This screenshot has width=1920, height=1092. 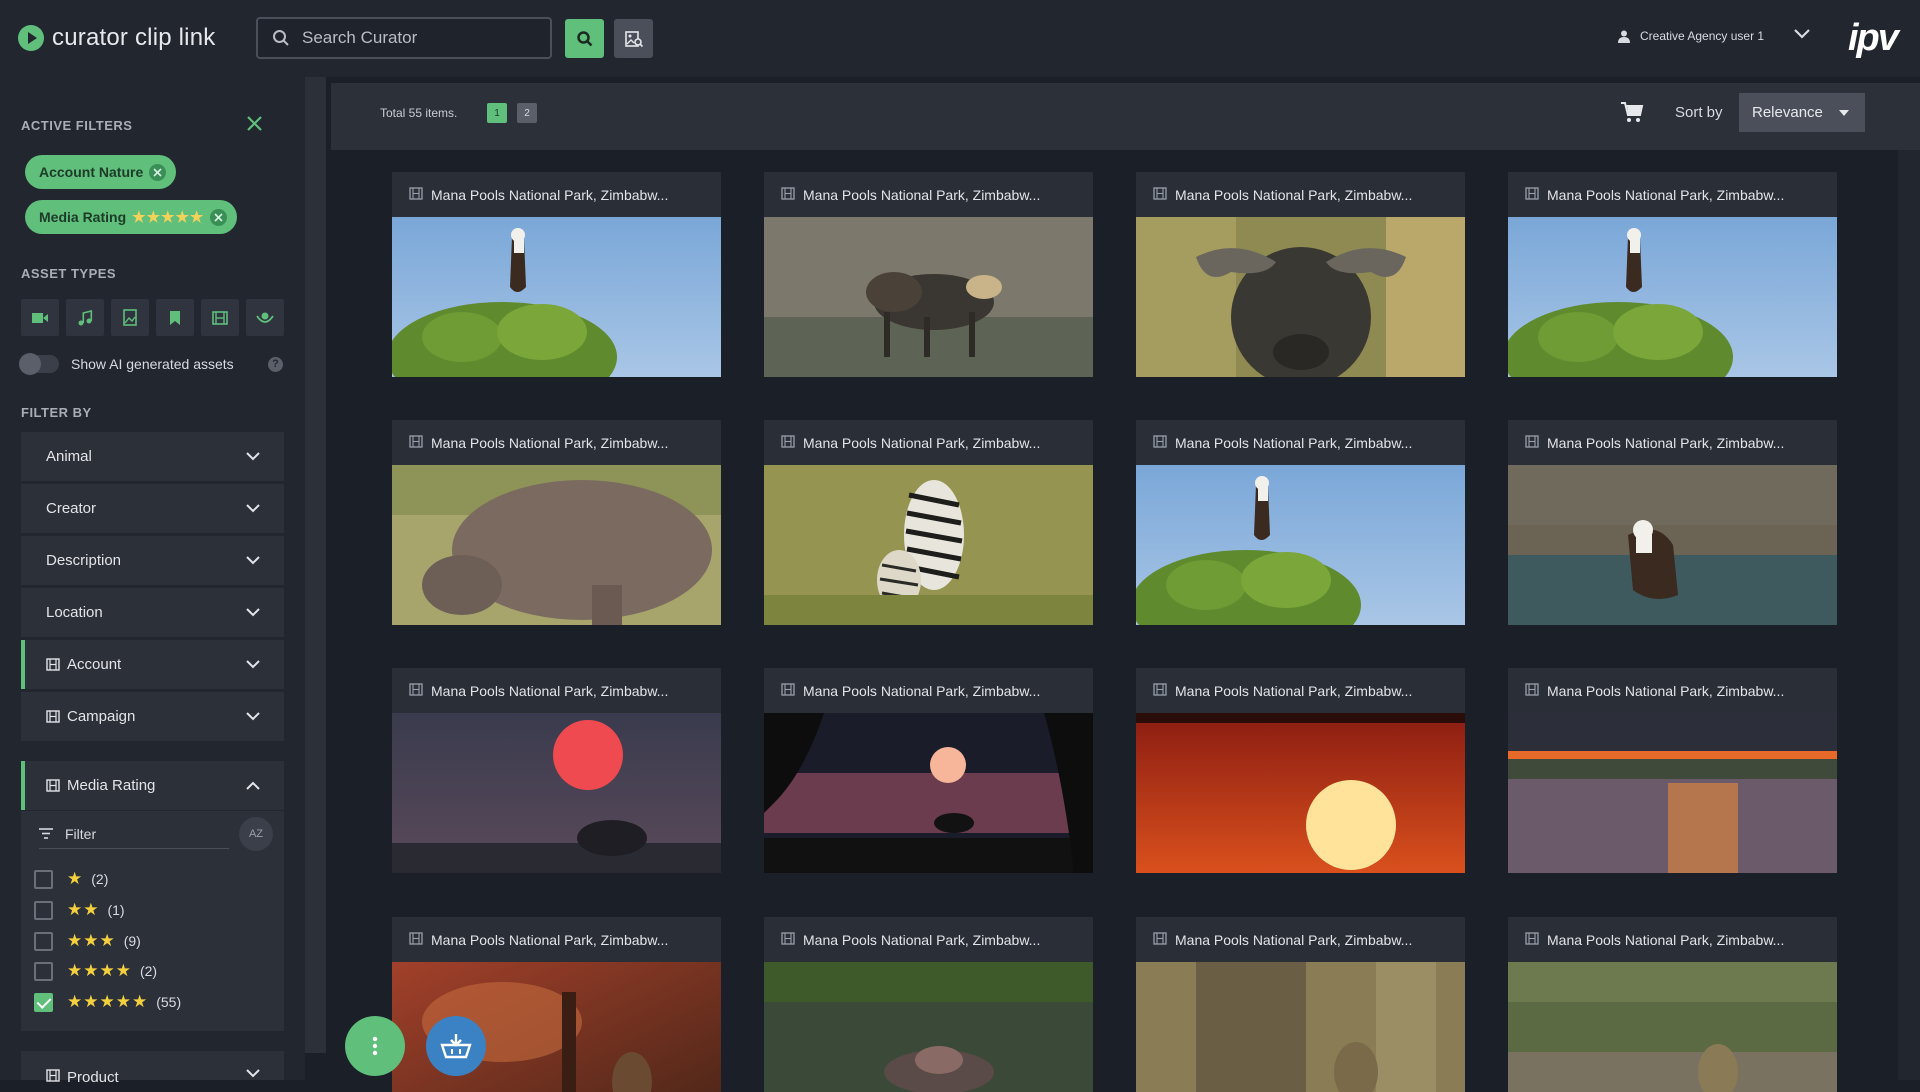 I want to click on filter-product: Product, so click(x=152, y=1068).